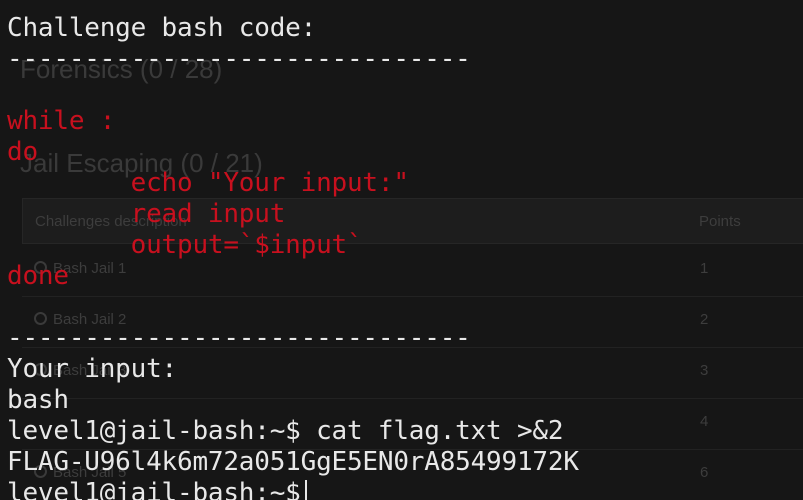 The height and width of the screenshot is (500, 803). What do you see at coordinates (92, 369) in the screenshot?
I see `input-prompt-label: Your input:` at bounding box center [92, 369].